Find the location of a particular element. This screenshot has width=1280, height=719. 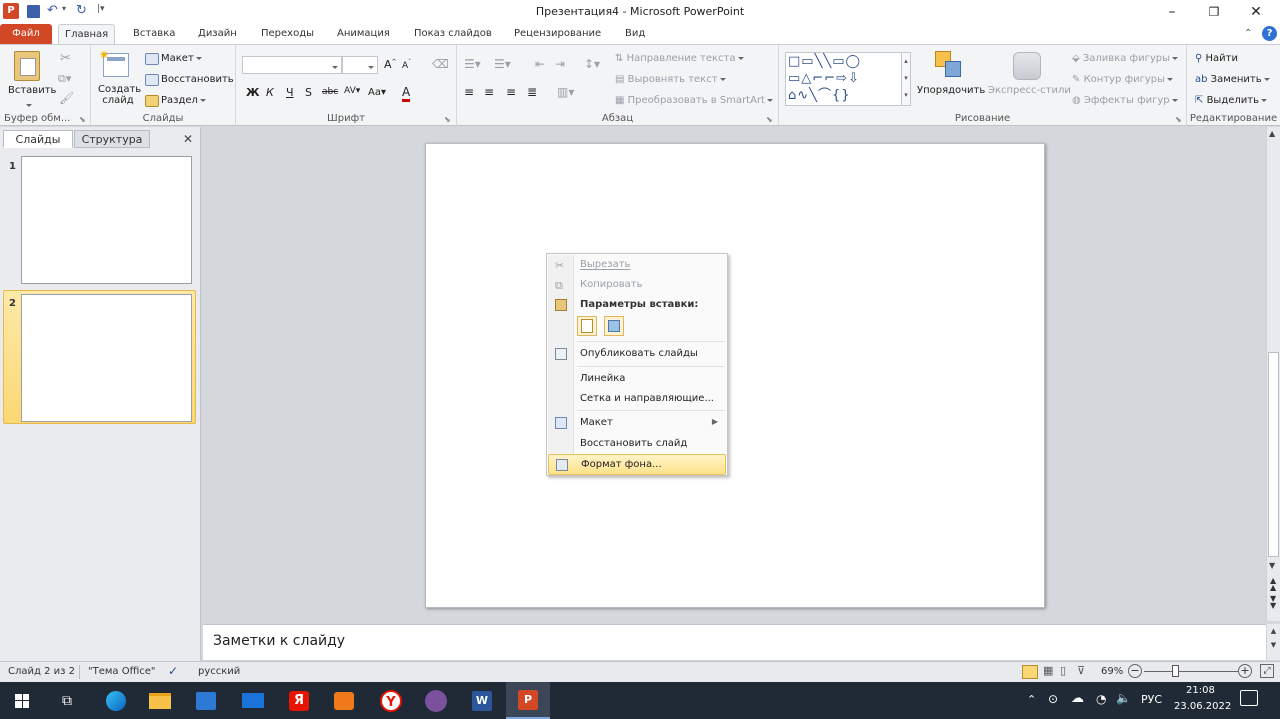

menu-item-reset-slide: Восстановить слайд is located at coordinates (637, 444).